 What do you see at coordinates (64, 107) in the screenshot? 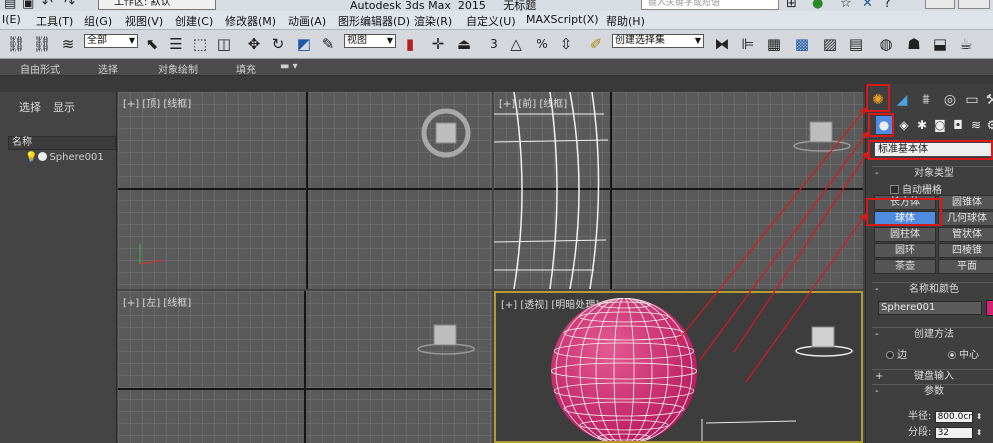
I see `explorer-tab-display: 显示` at bounding box center [64, 107].